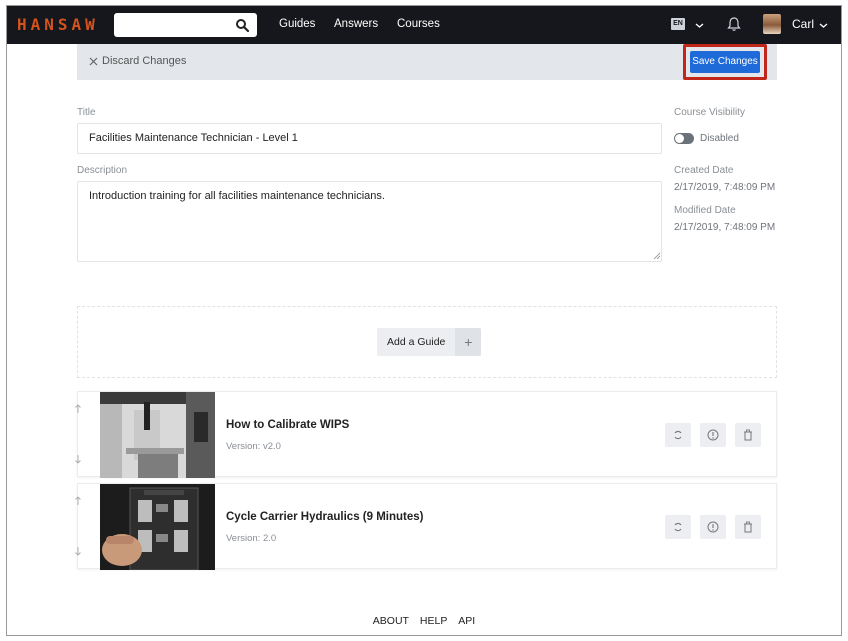  What do you see at coordinates (93, 61) in the screenshot?
I see `close-icon` at bounding box center [93, 61].